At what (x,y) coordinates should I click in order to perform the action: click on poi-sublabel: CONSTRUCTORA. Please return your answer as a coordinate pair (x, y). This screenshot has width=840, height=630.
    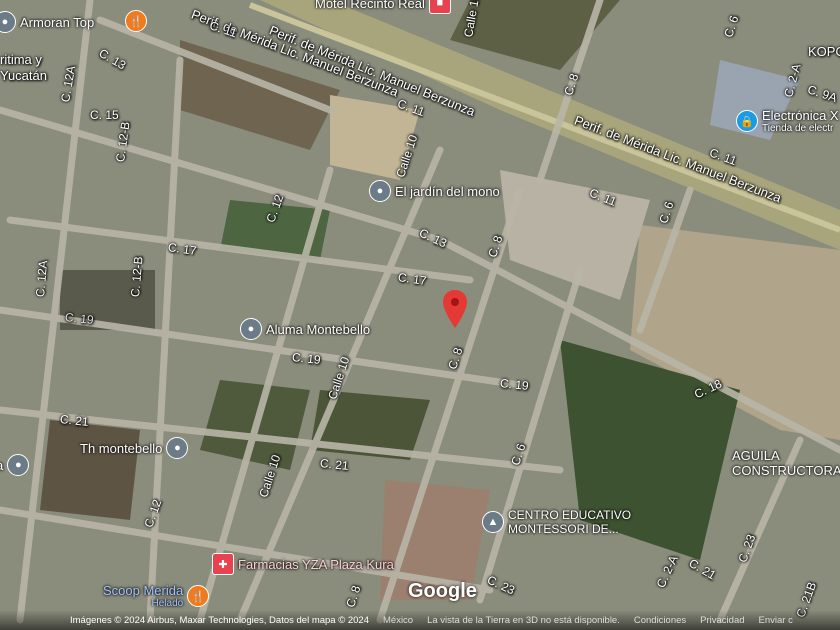
    Looking at the image, I should click on (786, 470).